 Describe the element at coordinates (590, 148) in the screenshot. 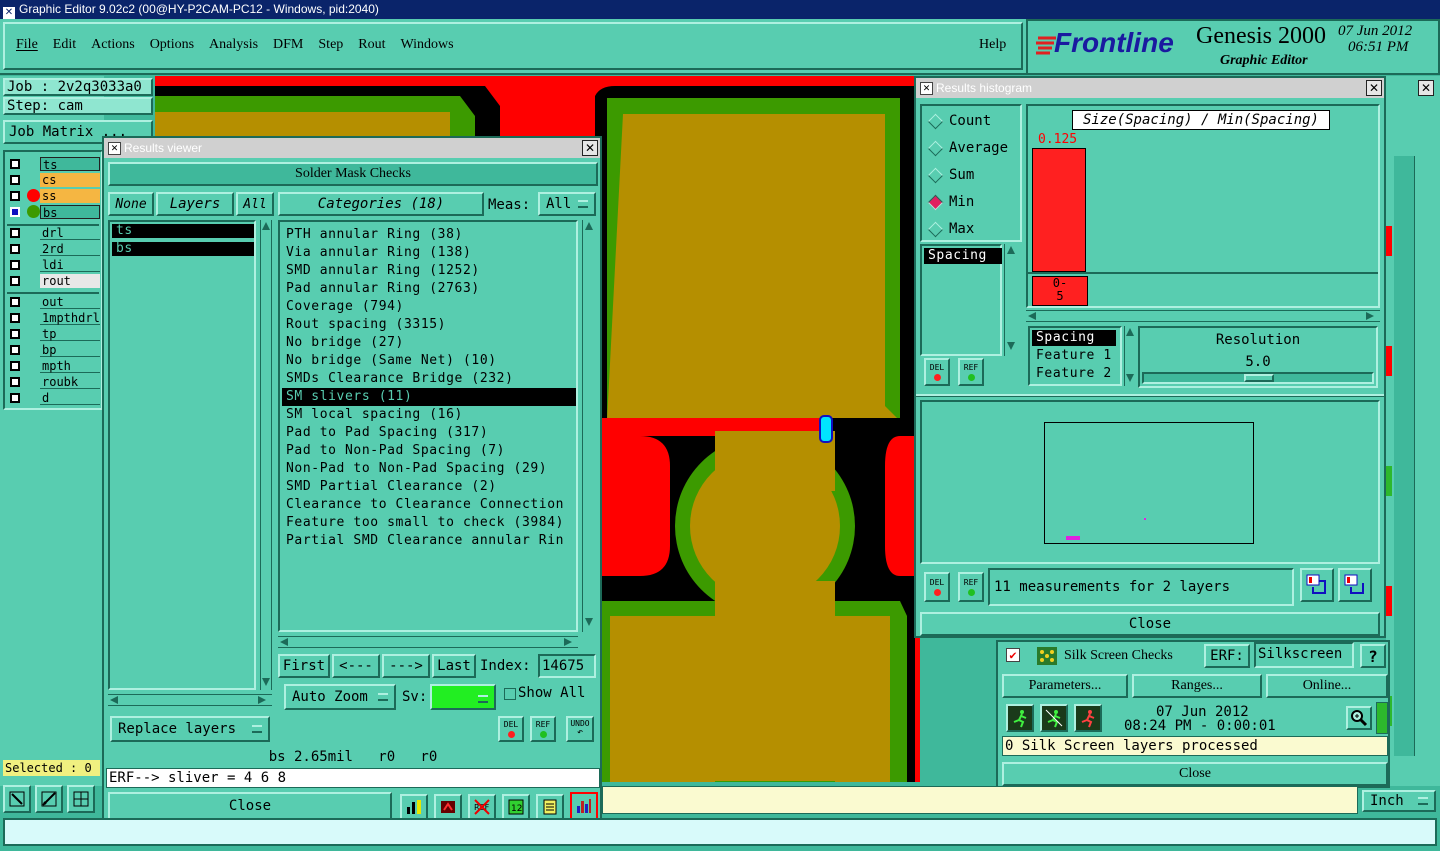

I see `results-viewer-close-icon: ✕` at that location.